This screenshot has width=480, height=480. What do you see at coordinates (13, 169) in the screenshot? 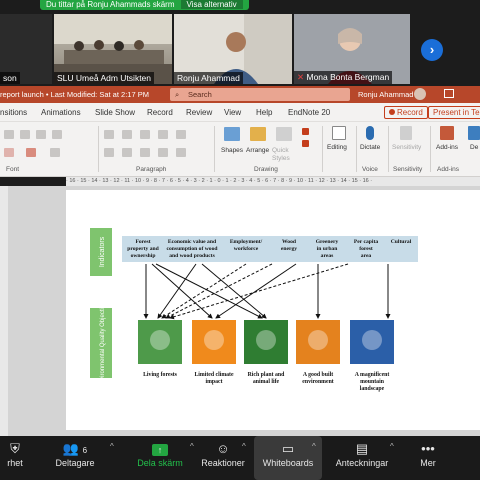
I see `group-label-font: Font` at bounding box center [13, 169].